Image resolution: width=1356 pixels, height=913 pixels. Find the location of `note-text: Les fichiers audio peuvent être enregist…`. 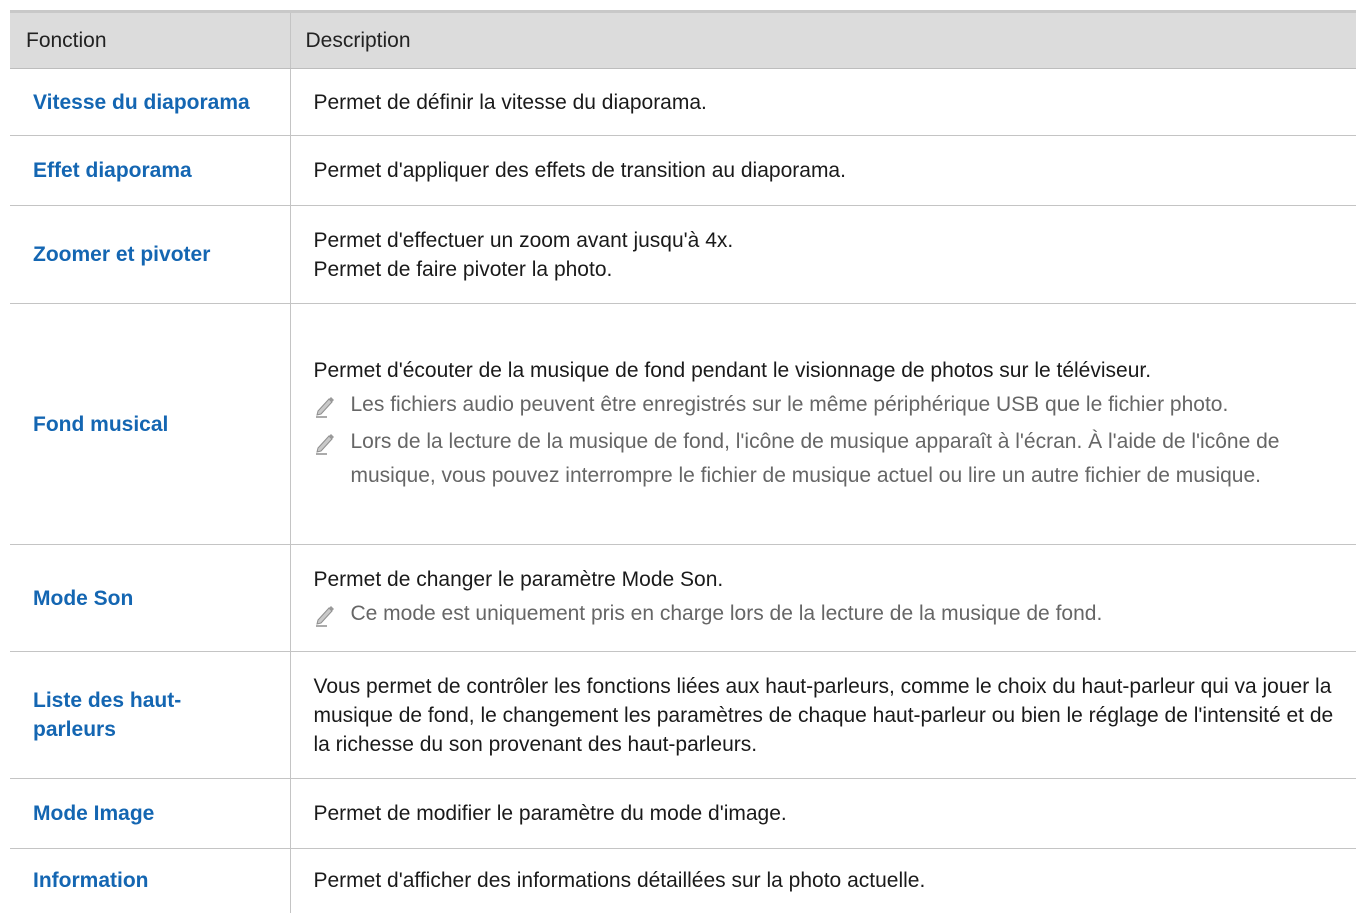

note-text: Les fichiers audio peuvent être enregist… is located at coordinates (789, 404).